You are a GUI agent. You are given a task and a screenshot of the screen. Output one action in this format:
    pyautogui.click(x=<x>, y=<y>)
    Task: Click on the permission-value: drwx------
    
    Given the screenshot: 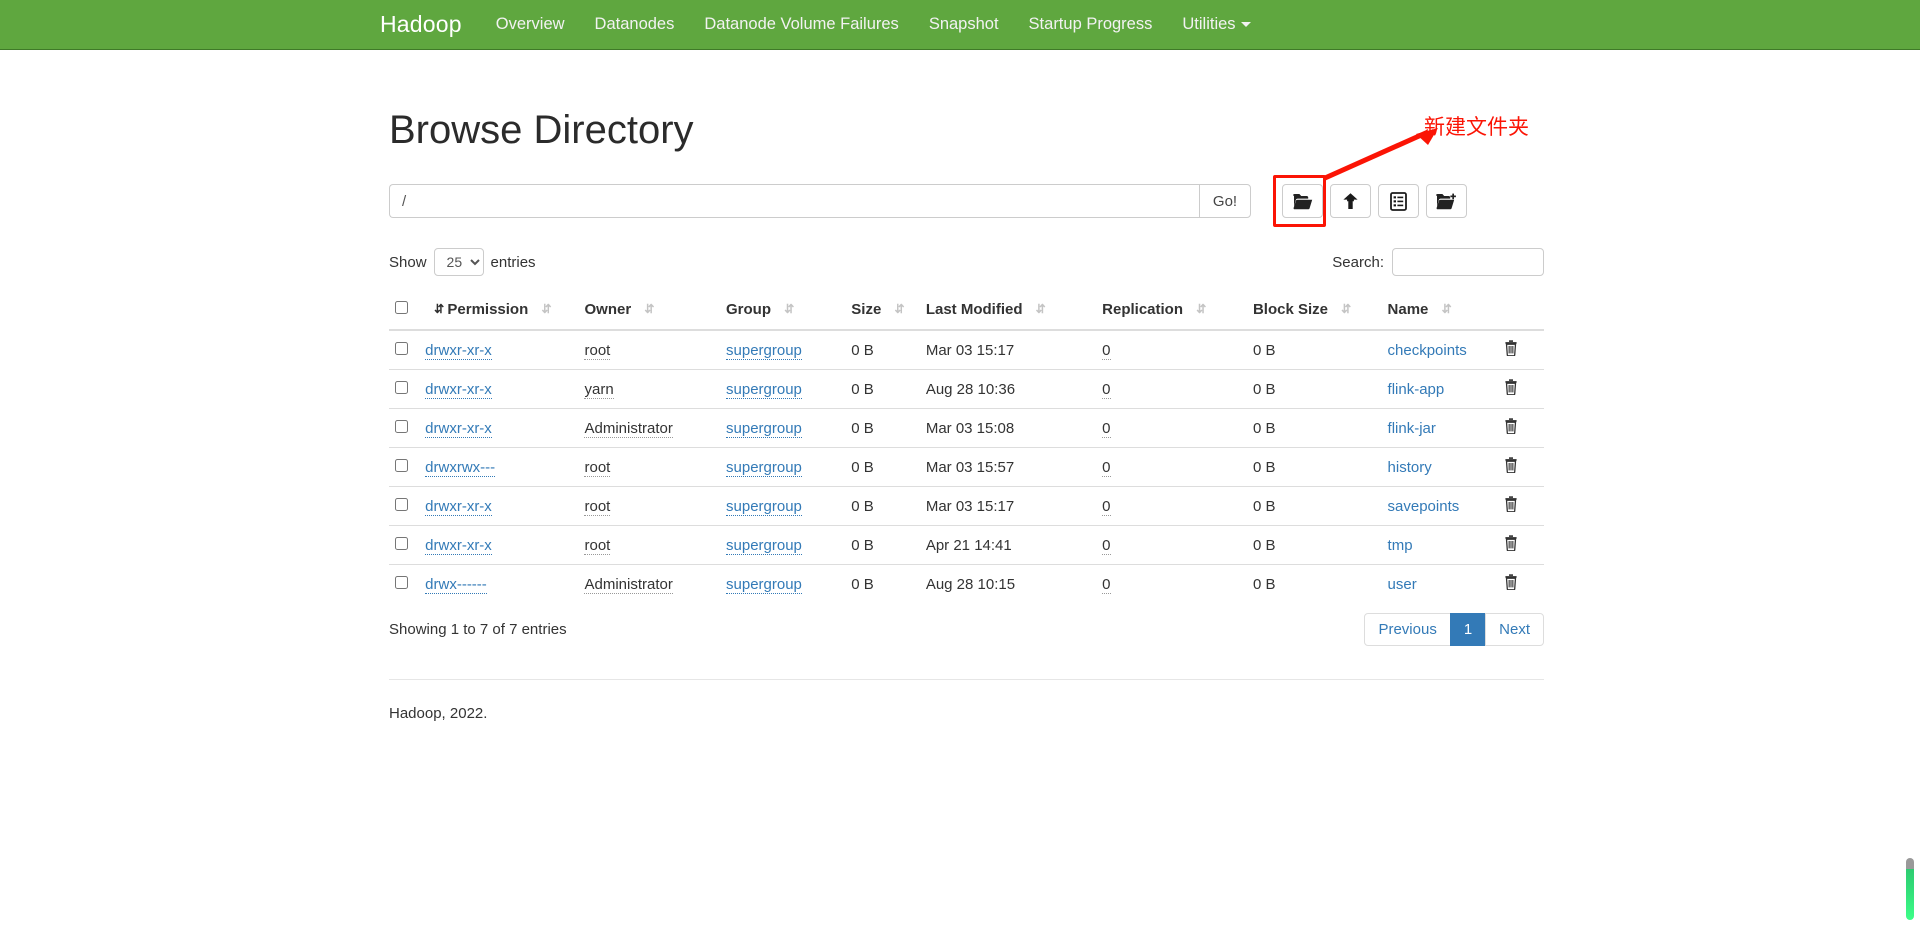 What is the action you would take?
    pyautogui.click(x=456, y=584)
    